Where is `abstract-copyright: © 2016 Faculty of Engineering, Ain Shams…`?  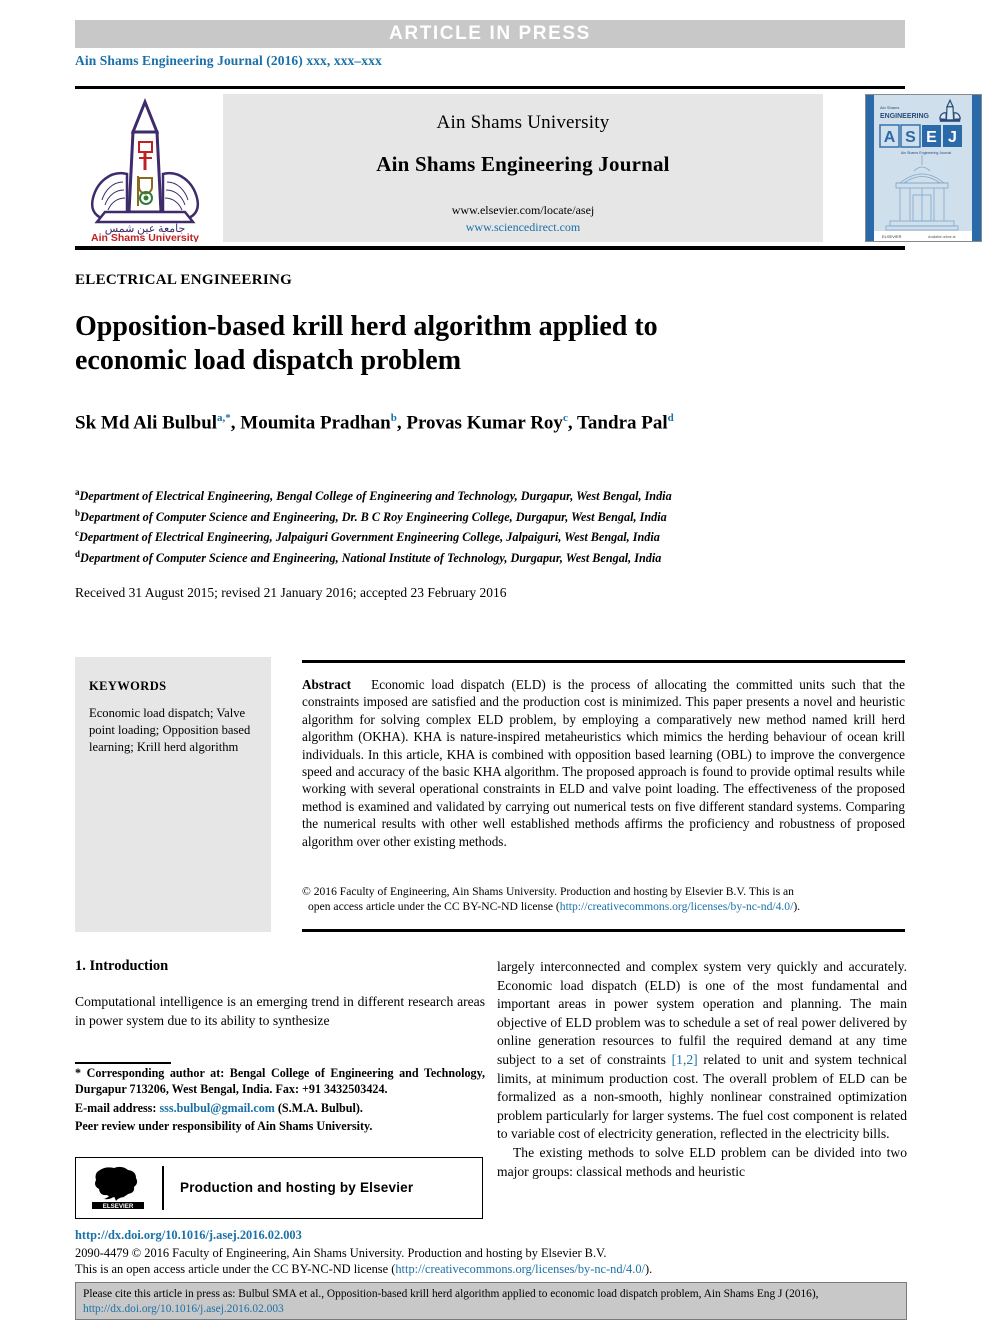
abstract-copyright: © 2016 Faculty of Engineering, Ain Shams… is located at coordinates (603, 899).